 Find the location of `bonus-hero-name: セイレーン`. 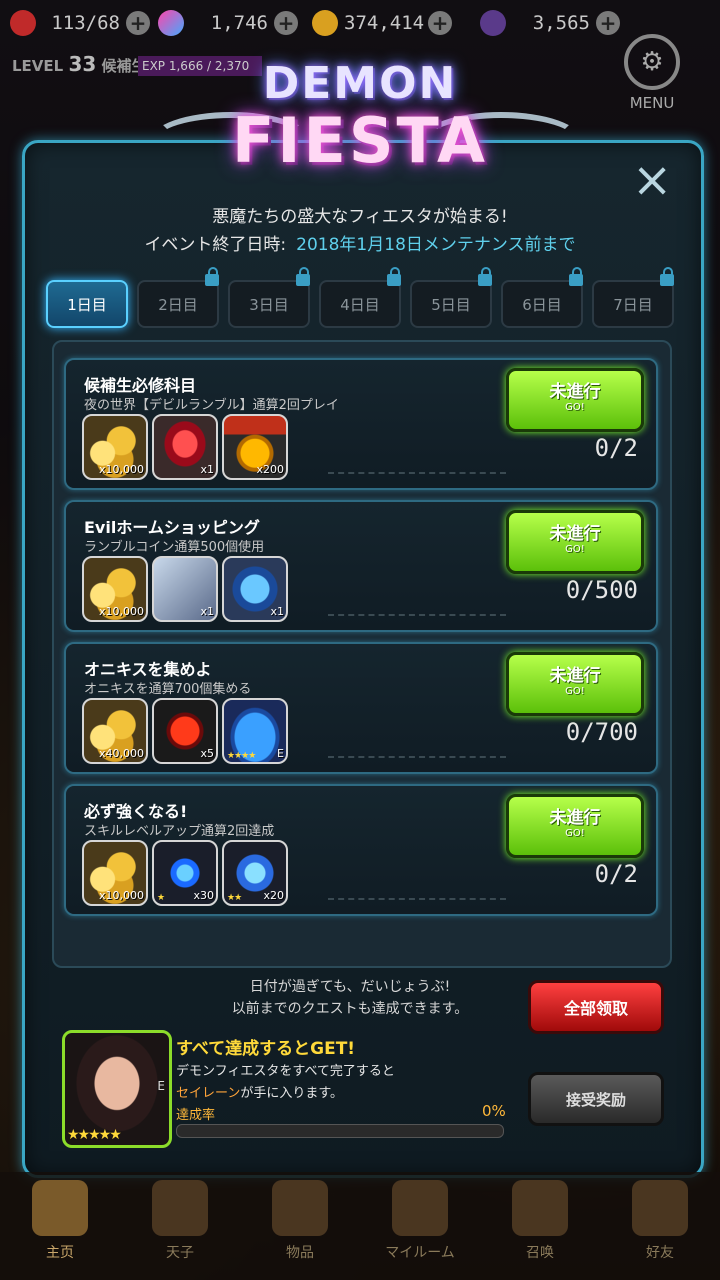

bonus-hero-name: セイレーン is located at coordinates (208, 1093).